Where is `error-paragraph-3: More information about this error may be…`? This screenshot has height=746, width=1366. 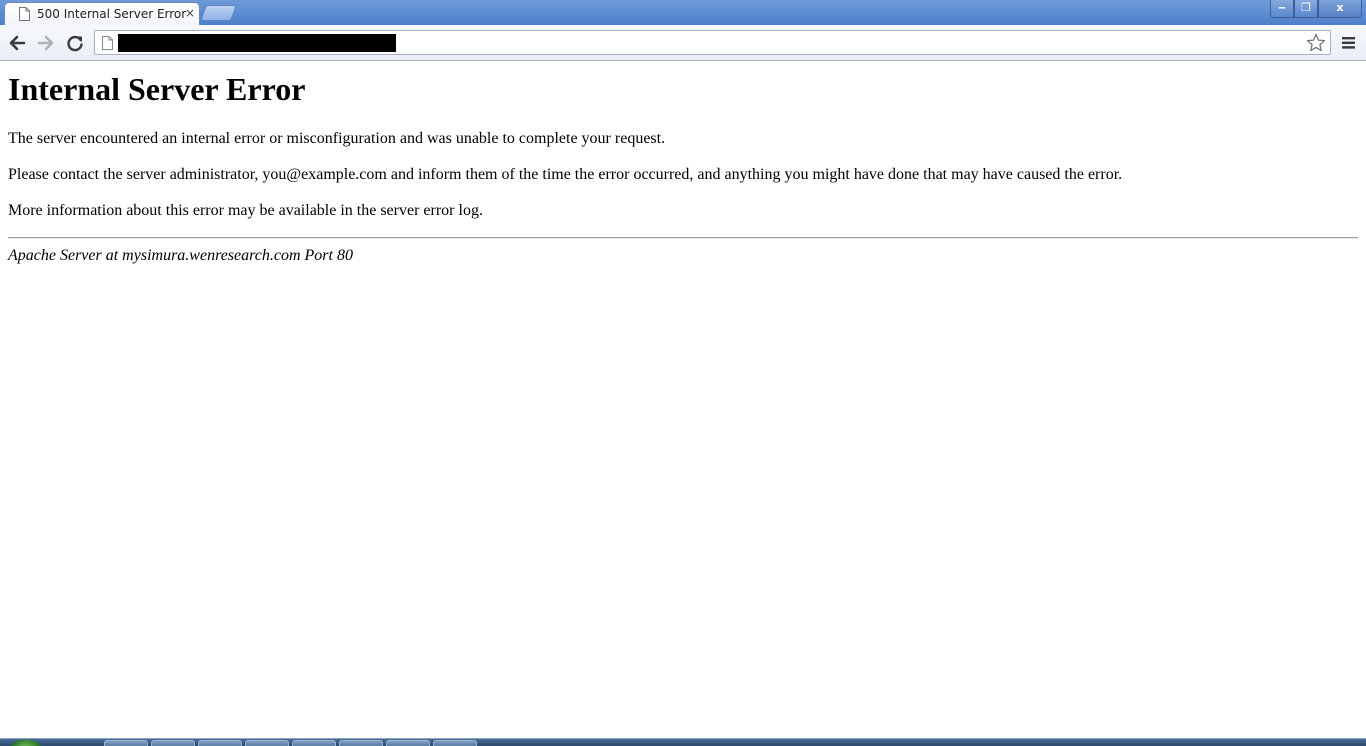
error-paragraph-3: More information about this error may be… is located at coordinates (245, 210).